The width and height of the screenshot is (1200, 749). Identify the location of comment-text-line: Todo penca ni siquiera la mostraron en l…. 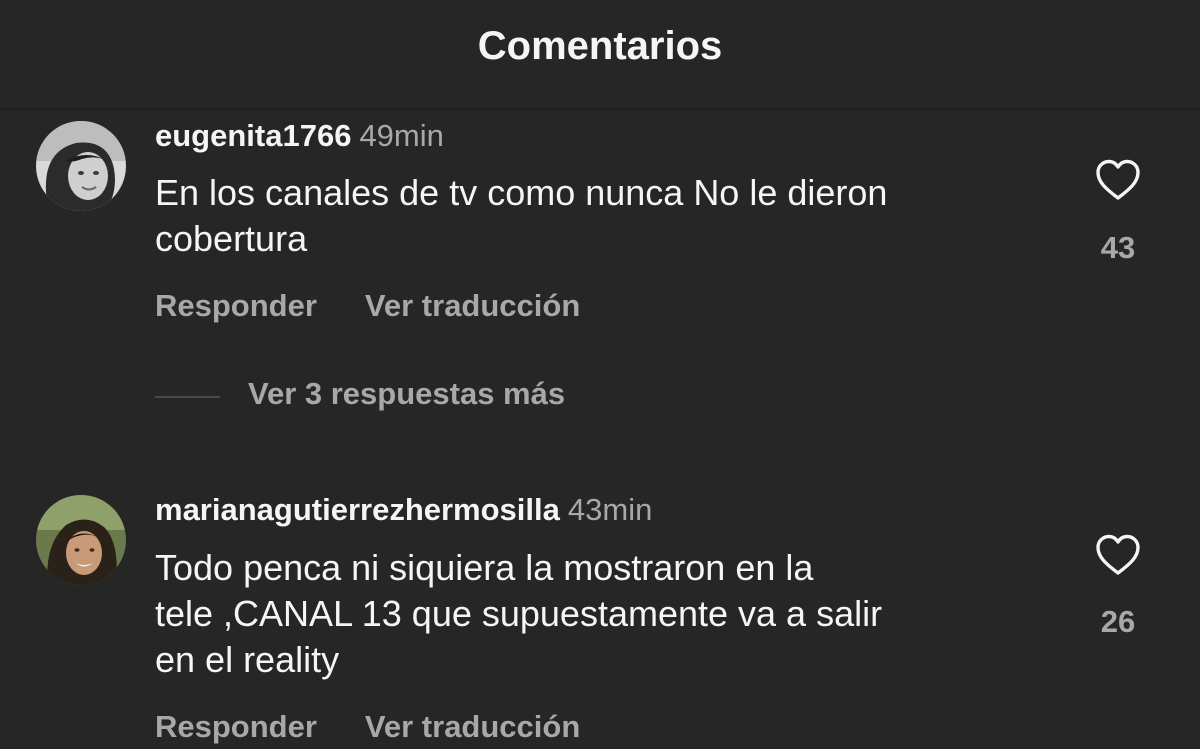
(484, 567).